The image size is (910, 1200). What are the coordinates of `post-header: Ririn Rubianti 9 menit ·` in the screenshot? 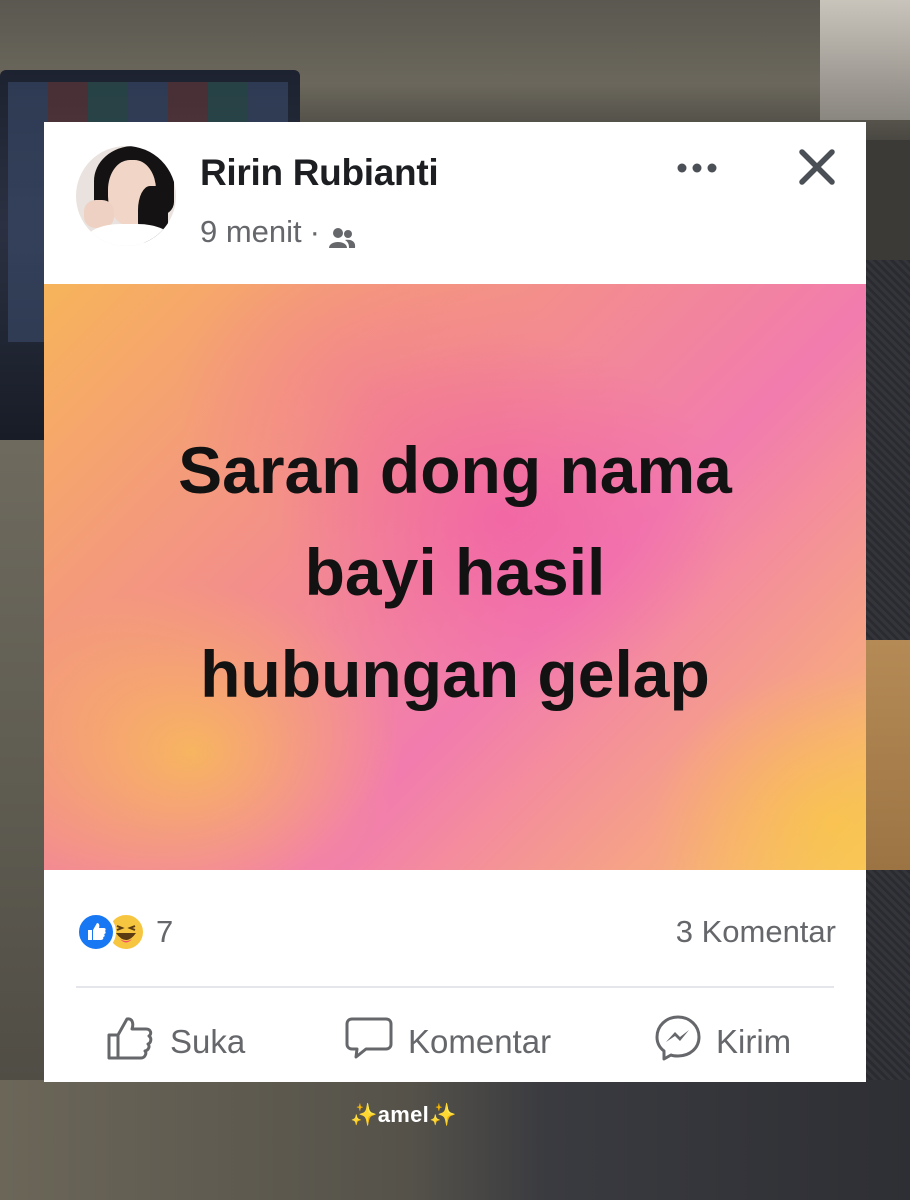 It's located at (455, 202).